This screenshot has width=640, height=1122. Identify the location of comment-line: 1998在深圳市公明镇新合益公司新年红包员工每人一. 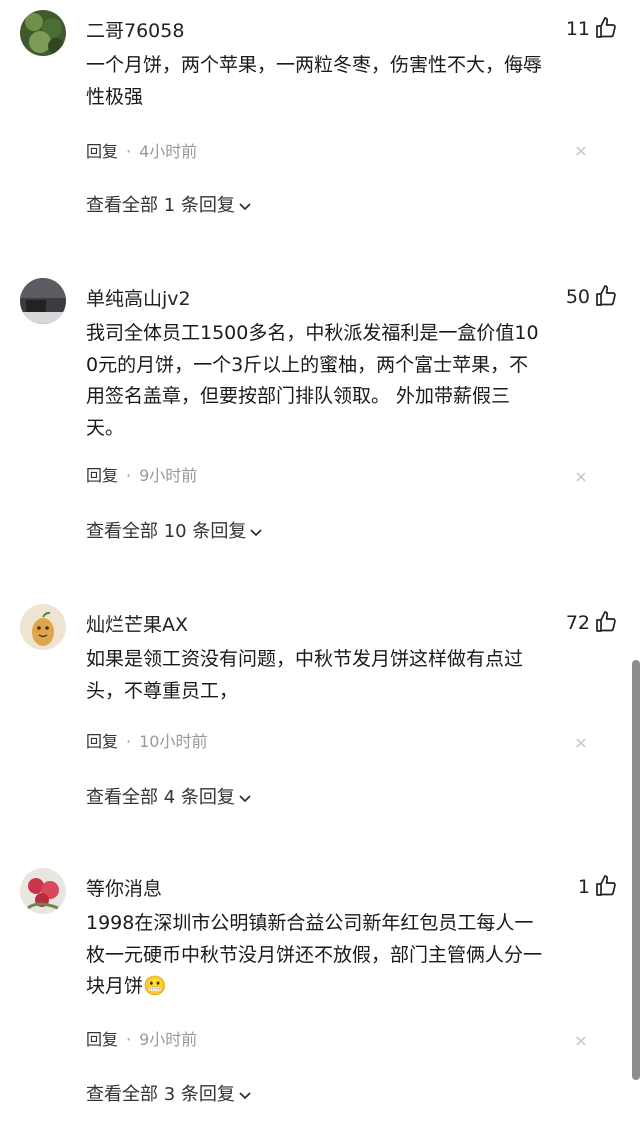
(310, 923).